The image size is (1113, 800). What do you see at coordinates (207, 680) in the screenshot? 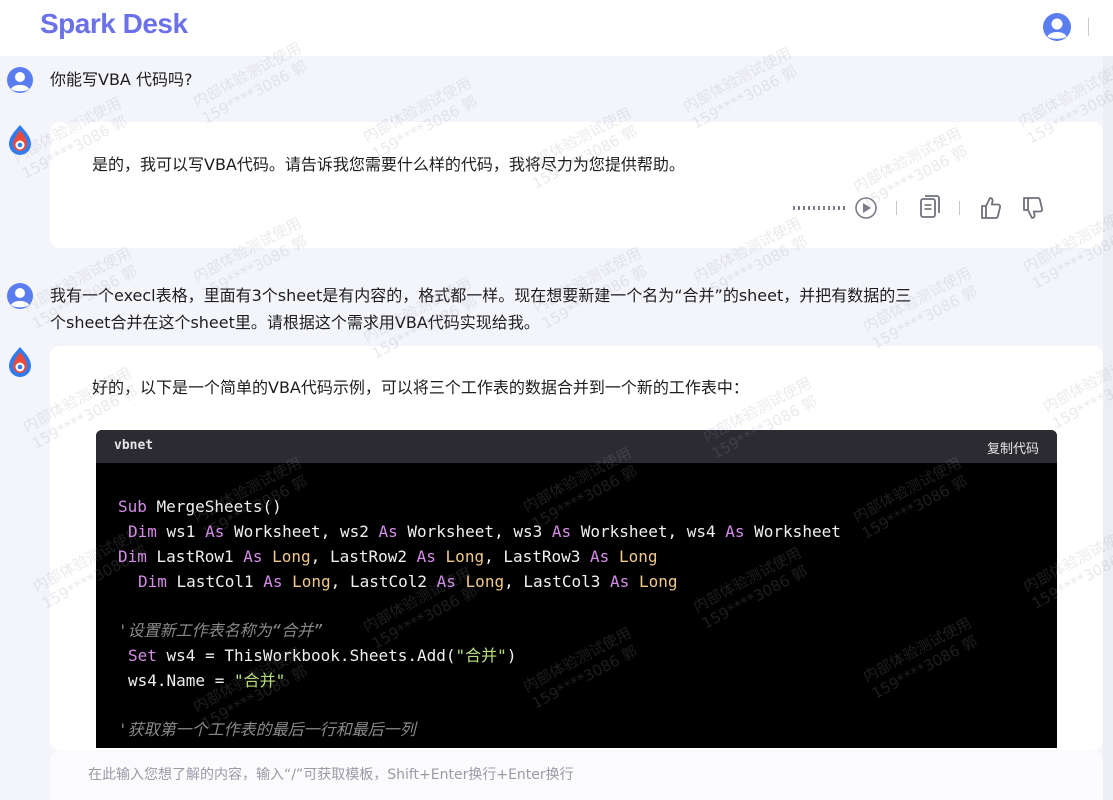
I see `code-line: ws4.Name = "合并"` at bounding box center [207, 680].